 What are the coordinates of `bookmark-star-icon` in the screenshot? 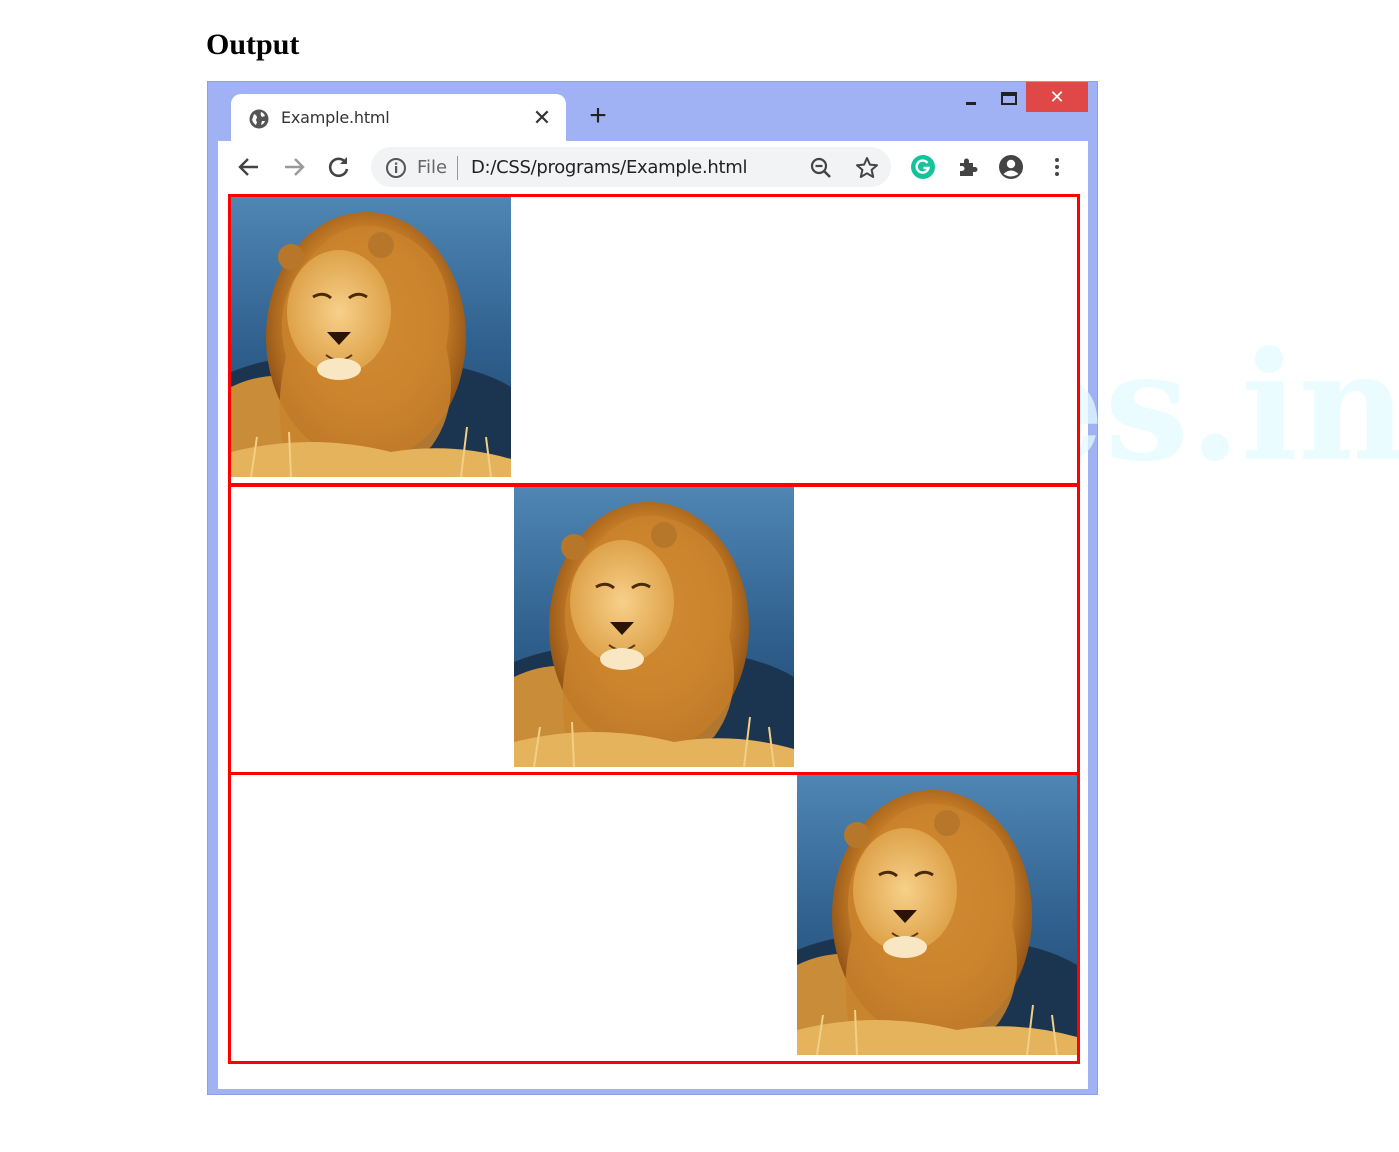 It's located at (867, 168).